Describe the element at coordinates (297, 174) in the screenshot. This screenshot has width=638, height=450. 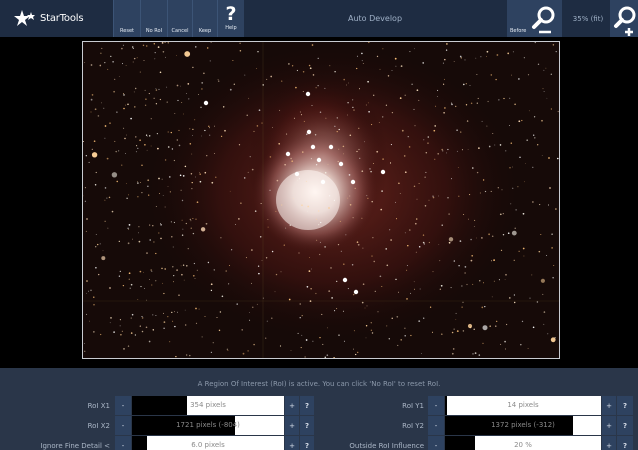
I see `bright-star` at that location.